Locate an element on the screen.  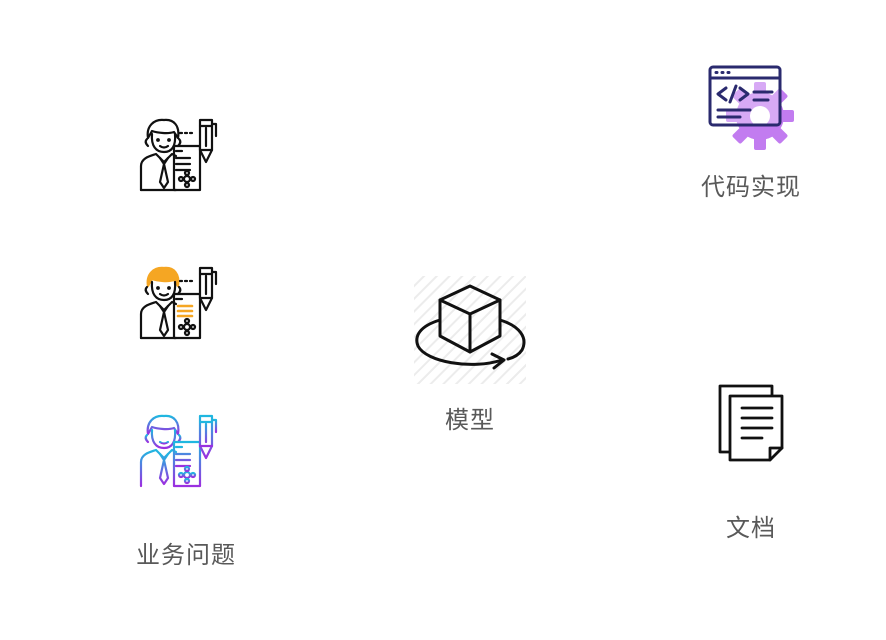
person-document-pen-icon-black is located at coordinates (178, 155).